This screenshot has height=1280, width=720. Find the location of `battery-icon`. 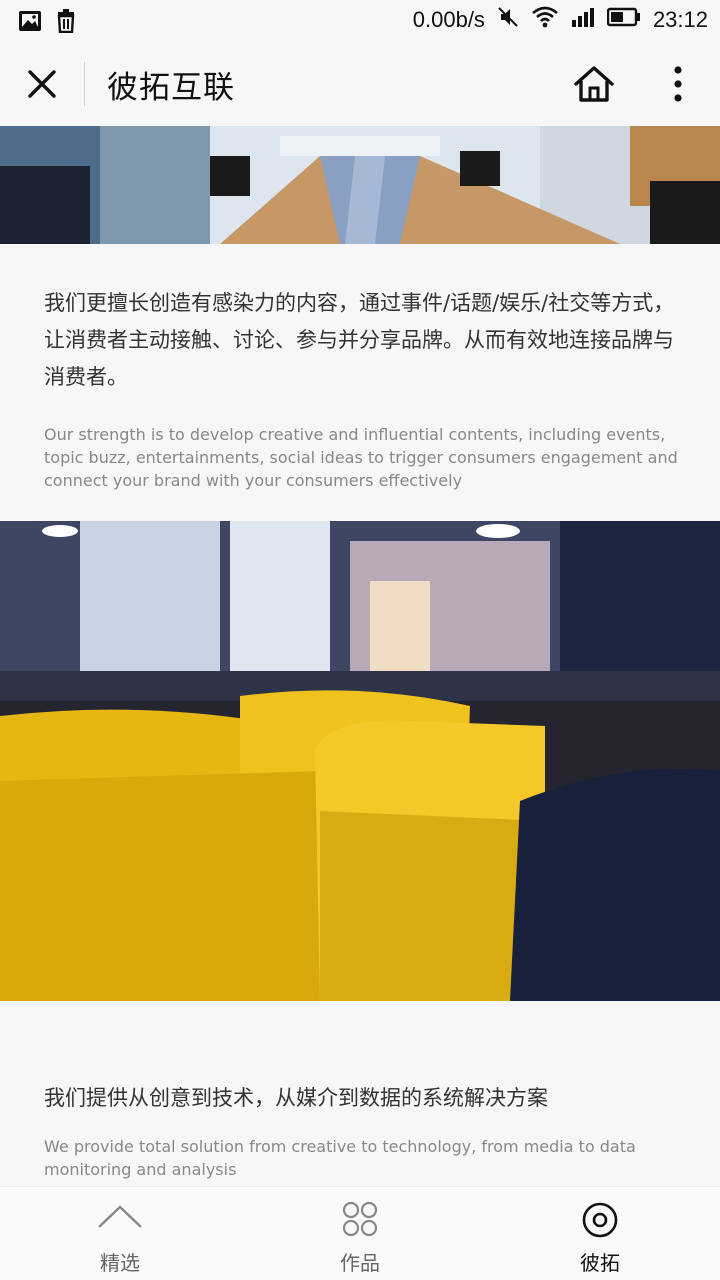

battery-icon is located at coordinates (623, 20).